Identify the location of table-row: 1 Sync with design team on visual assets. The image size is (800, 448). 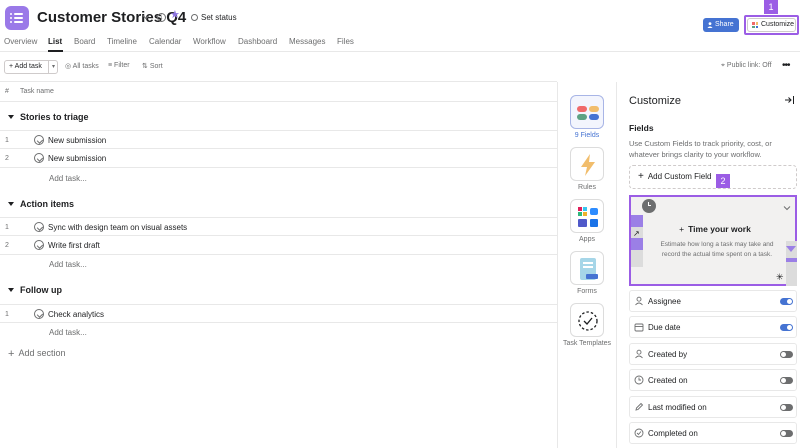
(278, 226).